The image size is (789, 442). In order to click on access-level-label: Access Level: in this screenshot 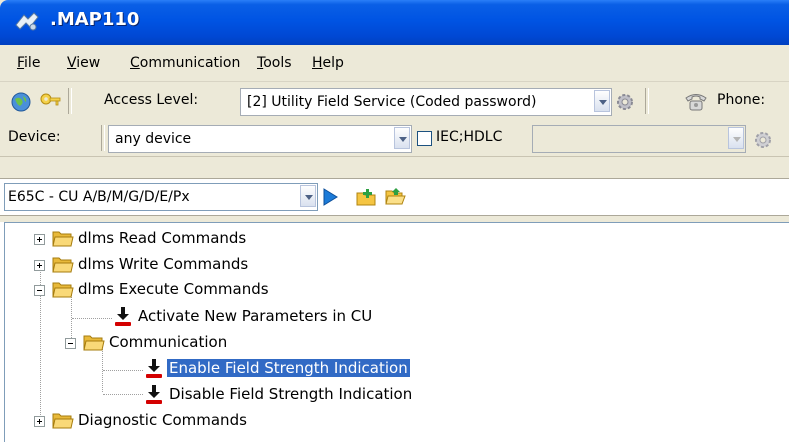, I will do `click(151, 100)`.